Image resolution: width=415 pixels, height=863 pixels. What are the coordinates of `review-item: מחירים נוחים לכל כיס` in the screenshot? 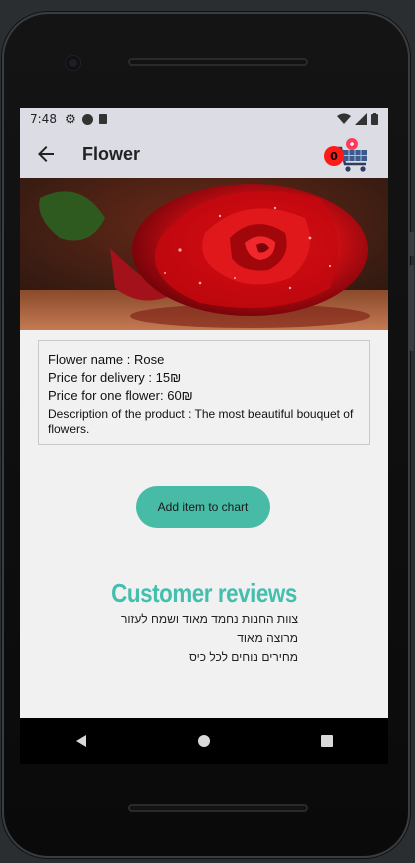 It's located at (243, 657).